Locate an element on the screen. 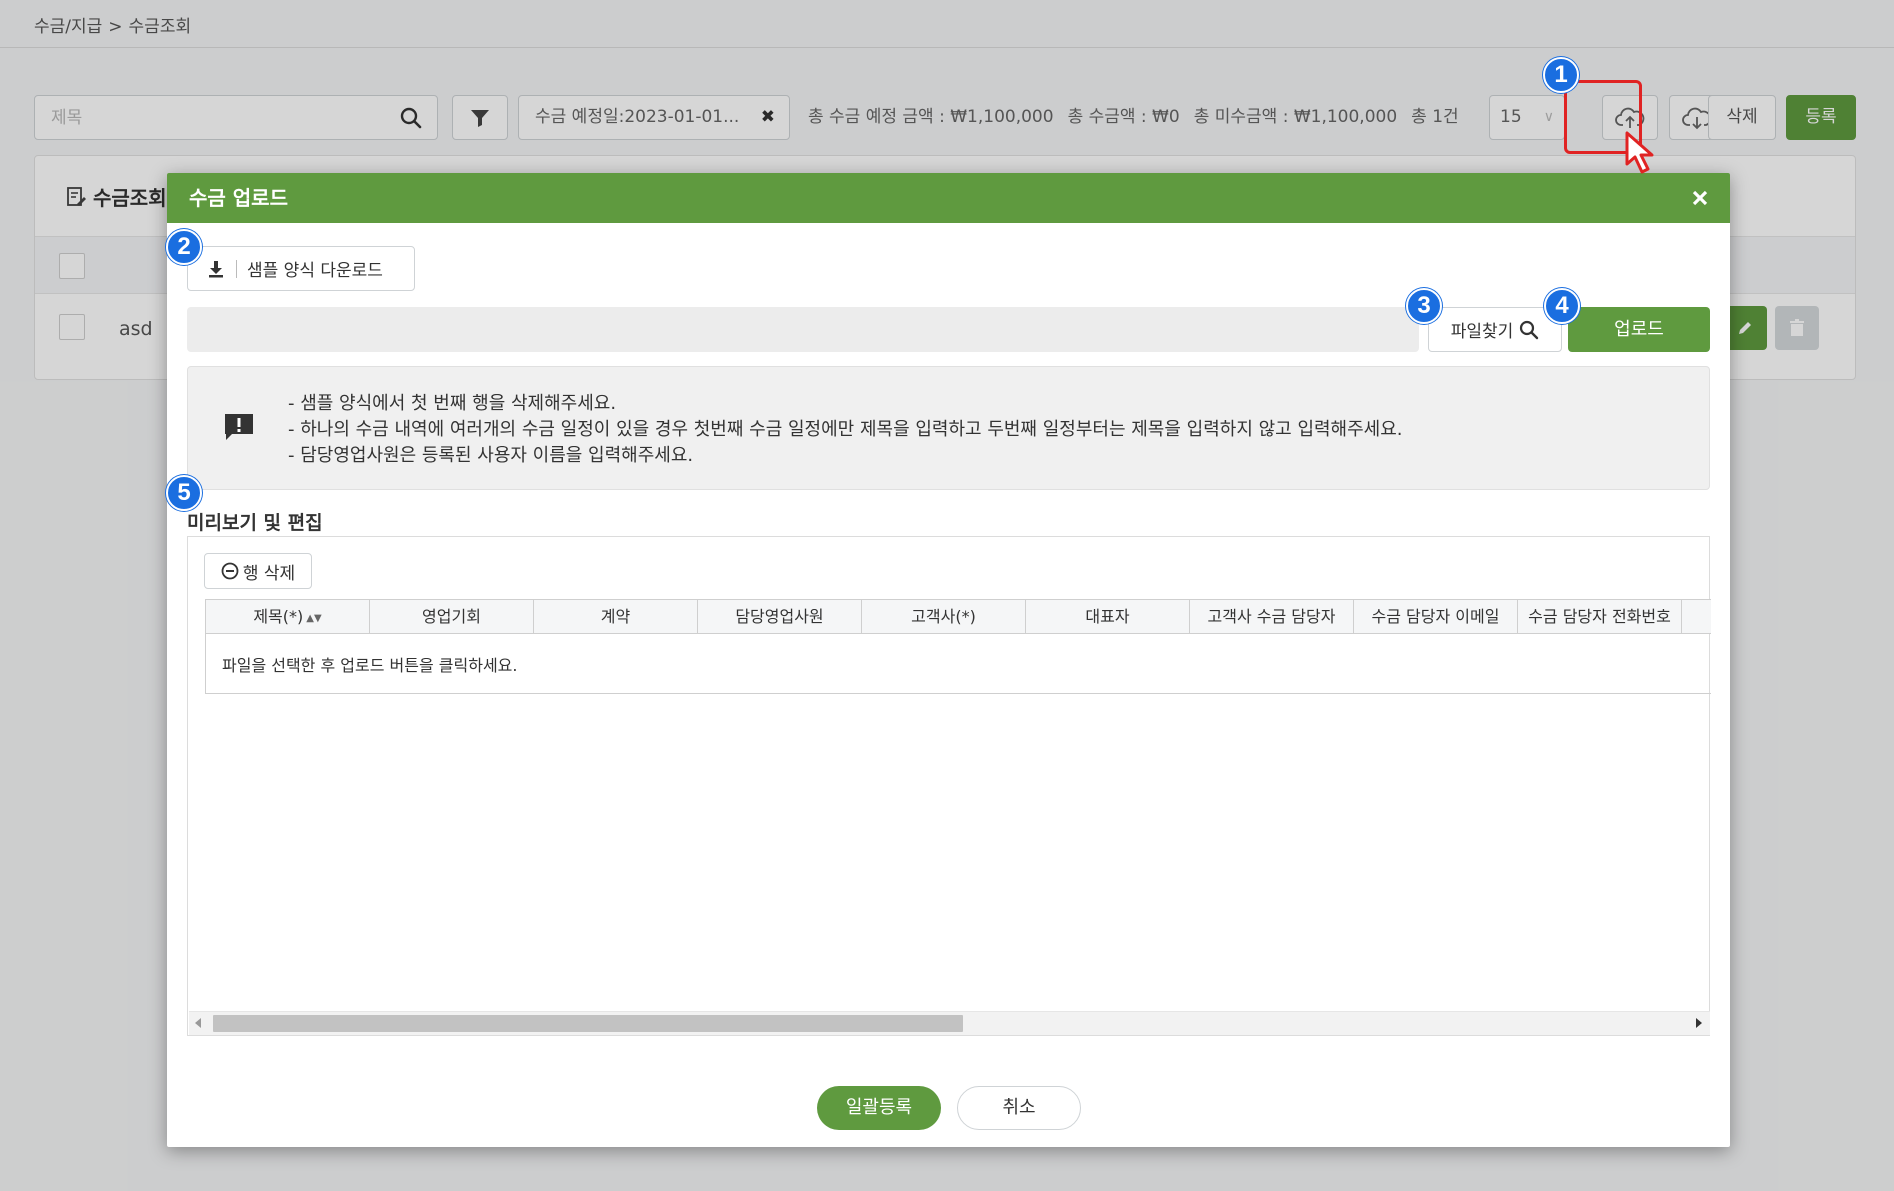 The image size is (1894, 1191). step-marker-2: 2 is located at coordinates (184, 247).